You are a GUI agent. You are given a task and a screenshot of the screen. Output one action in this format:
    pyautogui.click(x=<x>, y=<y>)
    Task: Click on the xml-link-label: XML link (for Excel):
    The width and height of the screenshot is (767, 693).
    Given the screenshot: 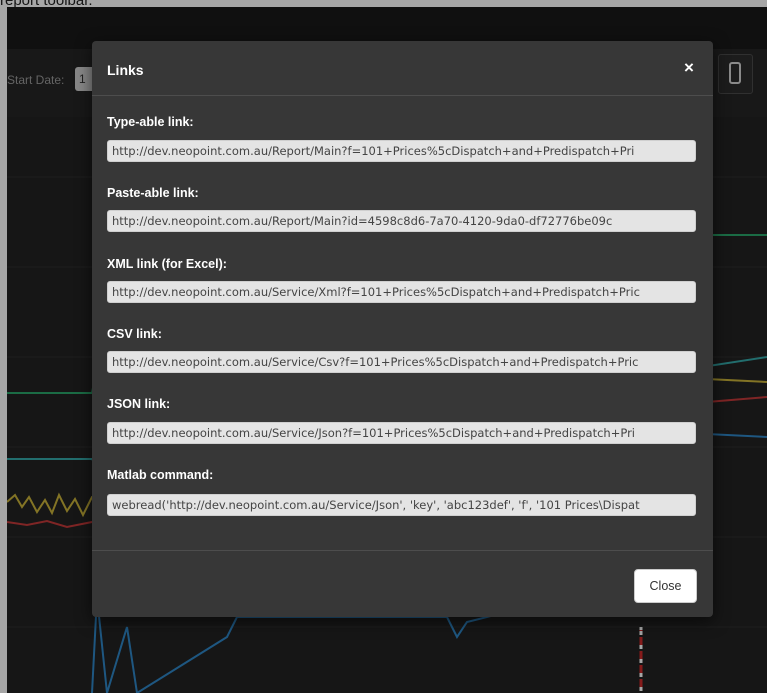 What is the action you would take?
    pyautogui.click(x=167, y=264)
    